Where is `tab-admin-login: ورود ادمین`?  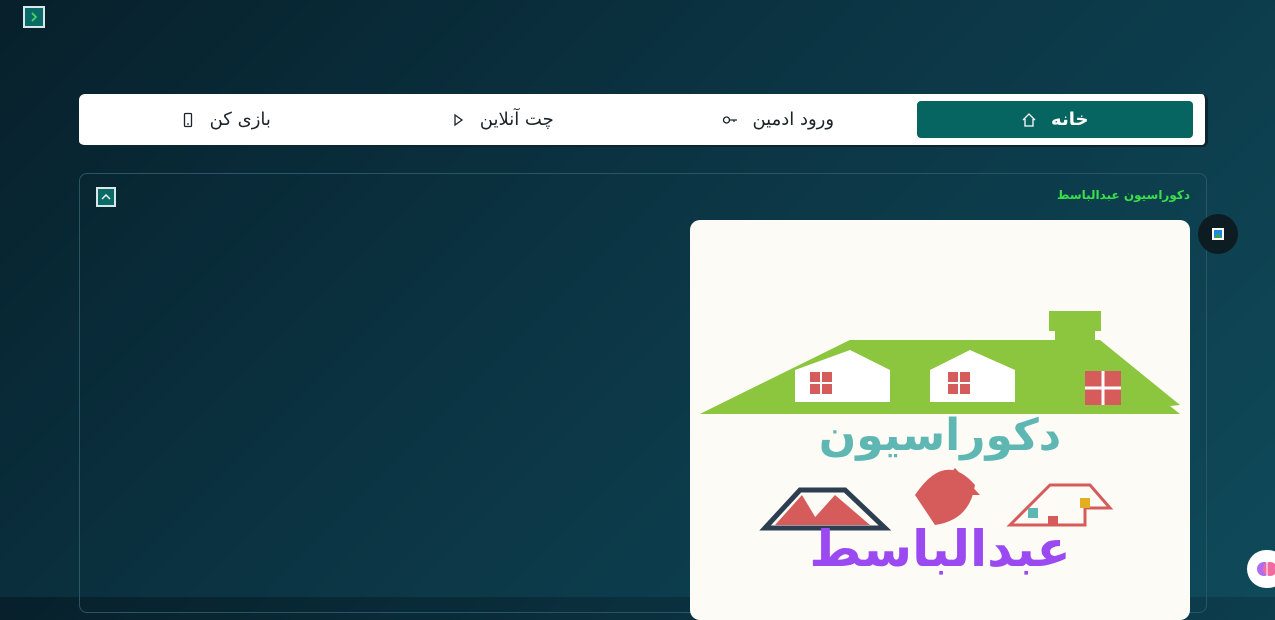 tab-admin-login: ورود ادمین is located at coordinates (778, 119).